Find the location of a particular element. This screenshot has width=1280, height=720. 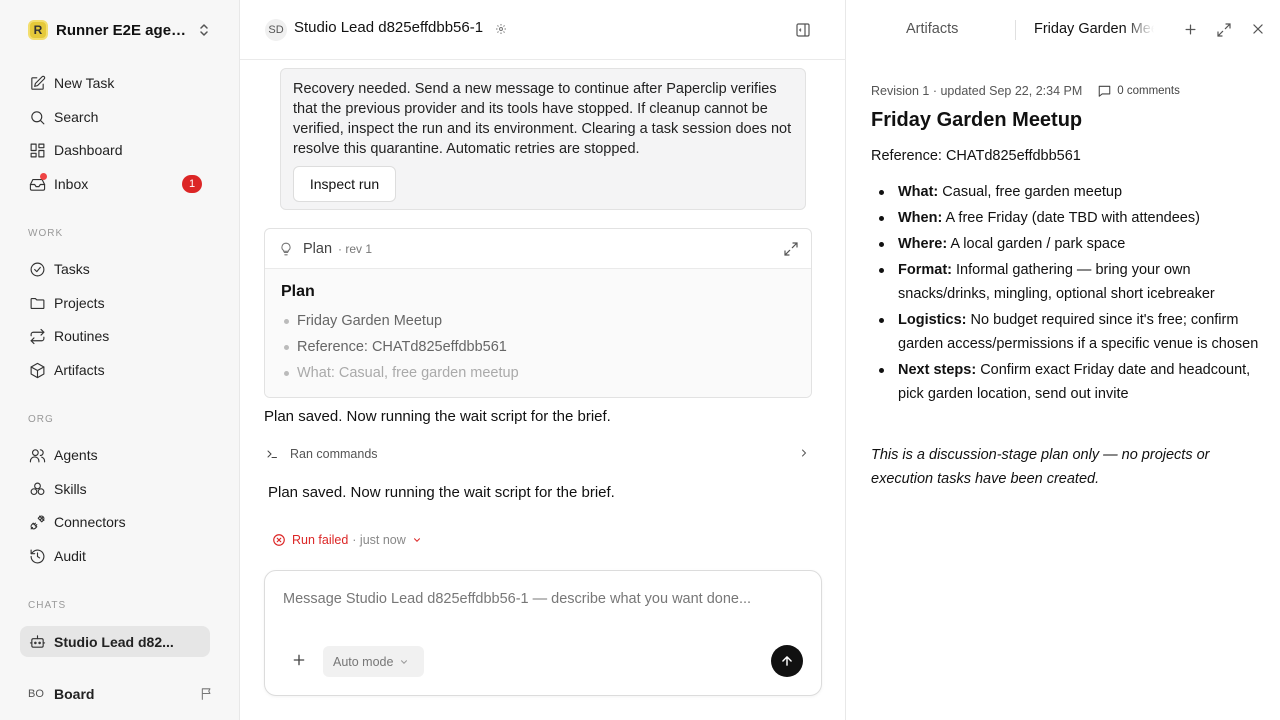

detail-key: Logistics: is located at coordinates (932, 320).